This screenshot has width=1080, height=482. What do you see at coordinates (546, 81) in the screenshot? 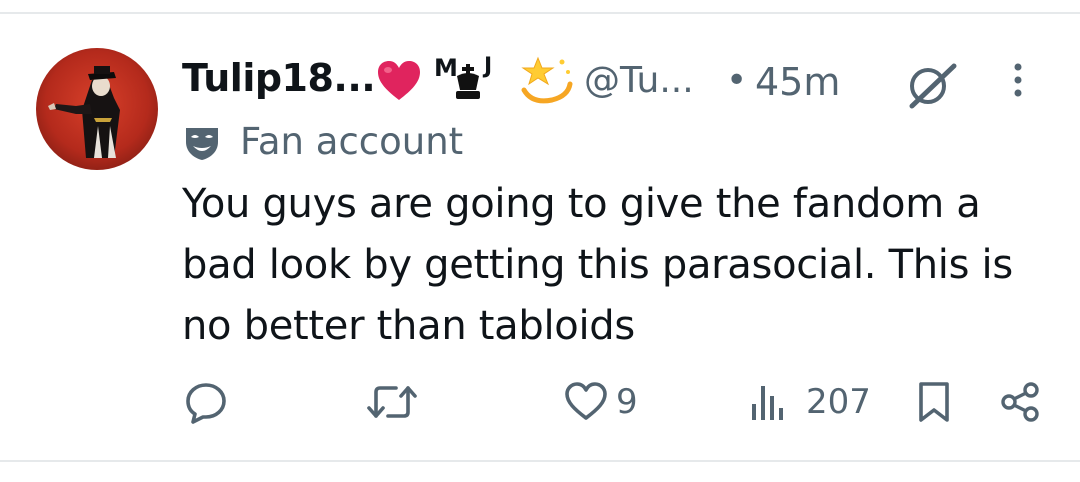
I see `dizzy-star-icon` at bounding box center [546, 81].